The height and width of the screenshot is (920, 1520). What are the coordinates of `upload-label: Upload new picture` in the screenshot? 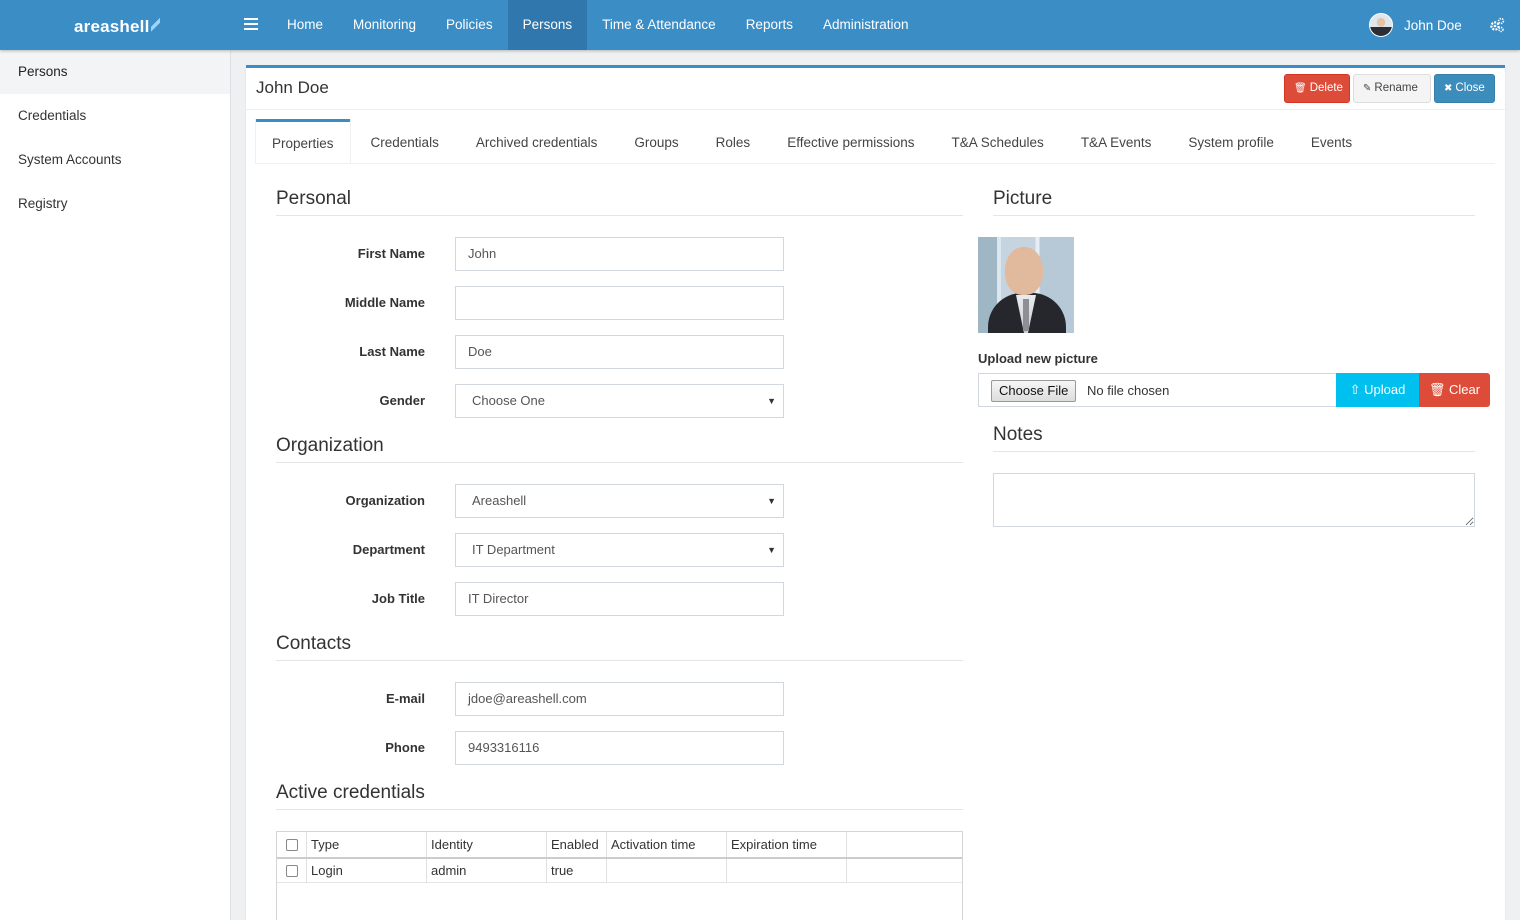 It's located at (1038, 358).